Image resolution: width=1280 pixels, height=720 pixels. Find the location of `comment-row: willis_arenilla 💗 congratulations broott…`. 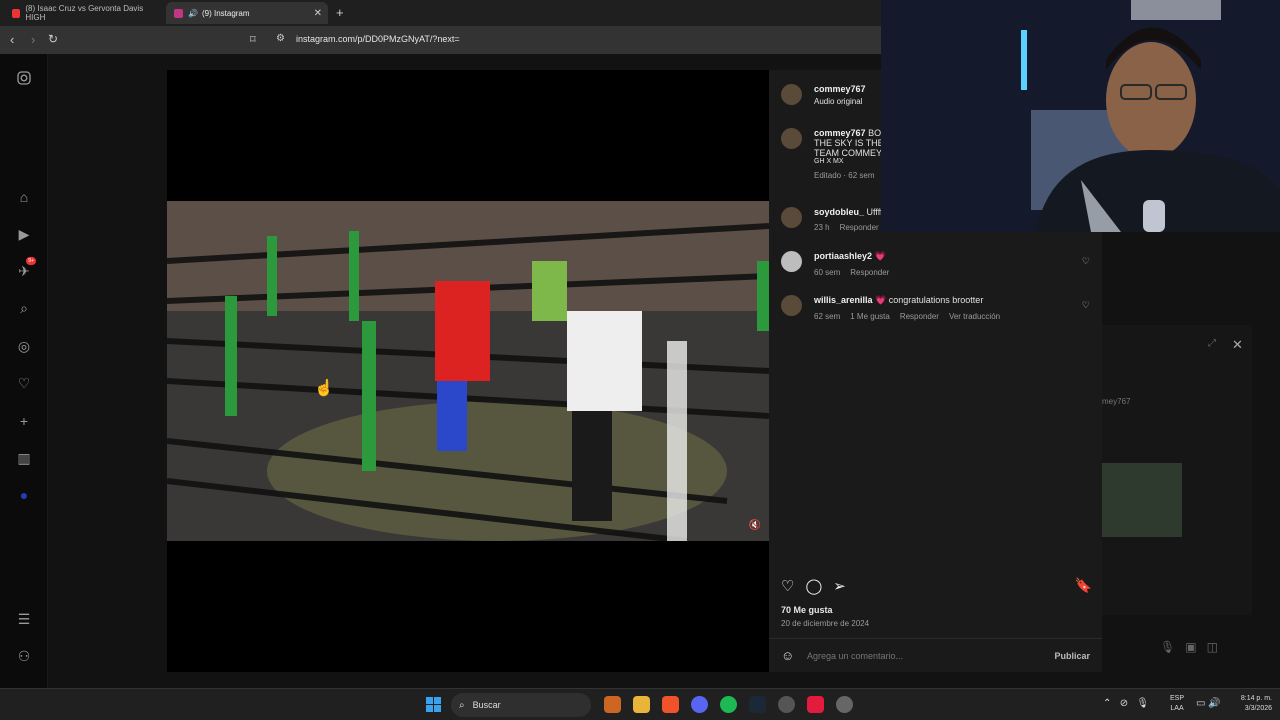

comment-row: willis_arenilla 💗 congratulations broott… is located at coordinates (895, 308).